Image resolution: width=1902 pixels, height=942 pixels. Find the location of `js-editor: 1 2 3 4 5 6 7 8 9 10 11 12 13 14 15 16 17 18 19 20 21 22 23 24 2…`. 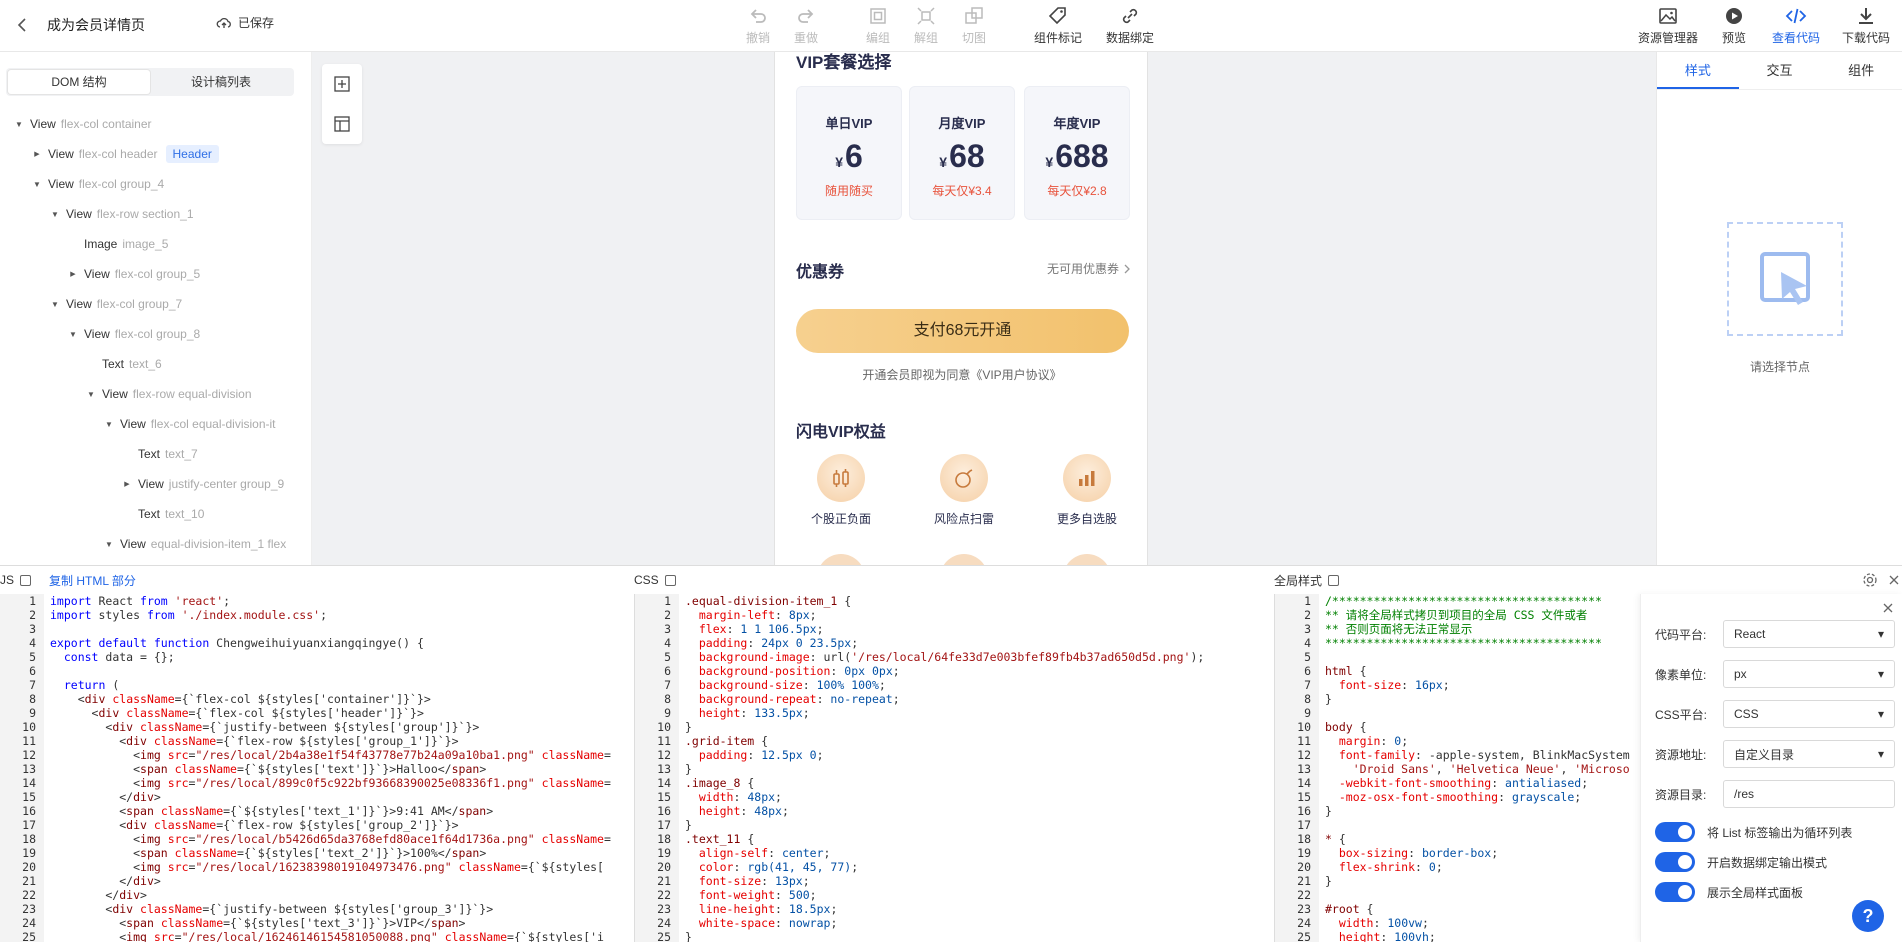

js-editor: 1 2 3 4 5 6 7 8 9 10 11 12 13 14 15 16 17 18 19 20 21 22 23 24 2… is located at coordinates (316, 768).